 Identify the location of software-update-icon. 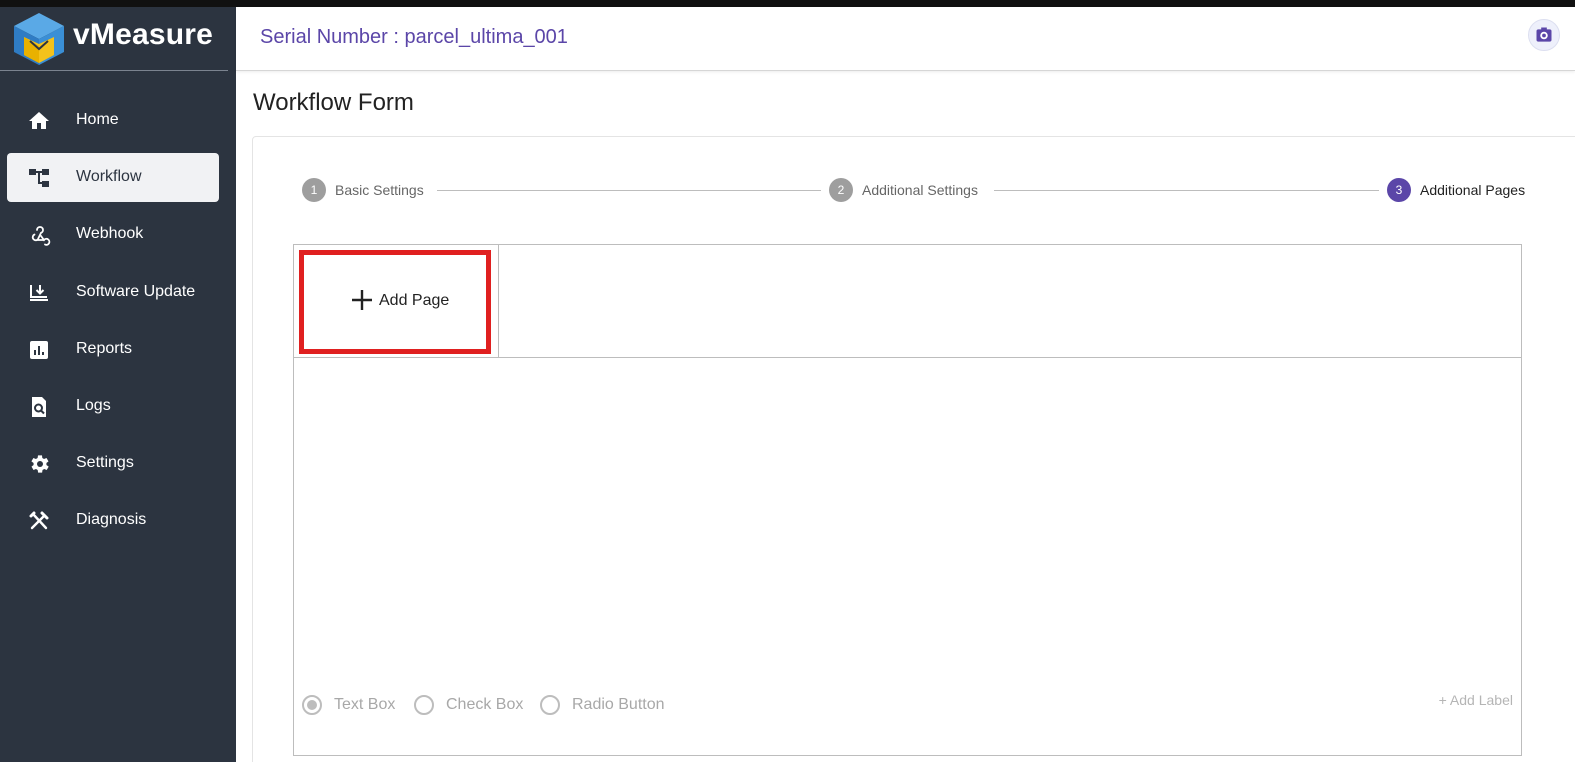
(39, 293).